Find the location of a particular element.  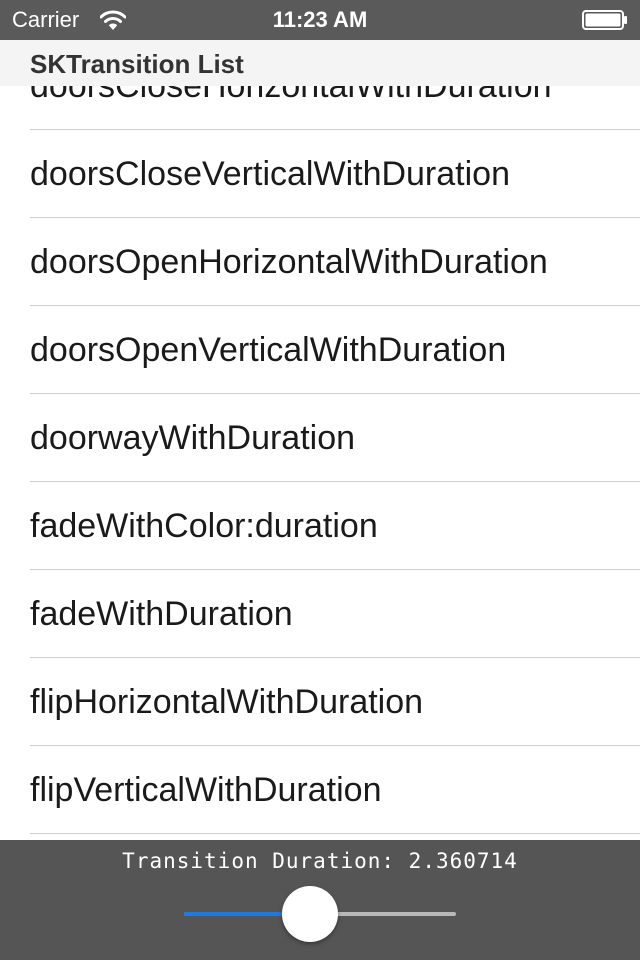

slider-thumb is located at coordinates (310, 914).